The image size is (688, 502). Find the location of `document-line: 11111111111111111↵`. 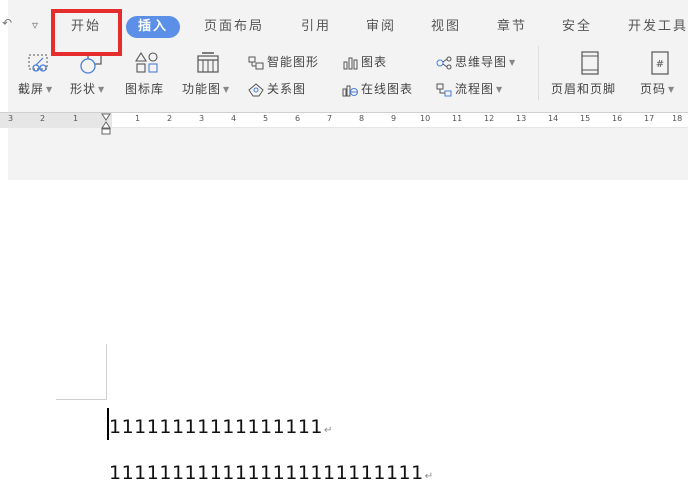

document-line: 11111111111111111↵ is located at coordinates (221, 427).